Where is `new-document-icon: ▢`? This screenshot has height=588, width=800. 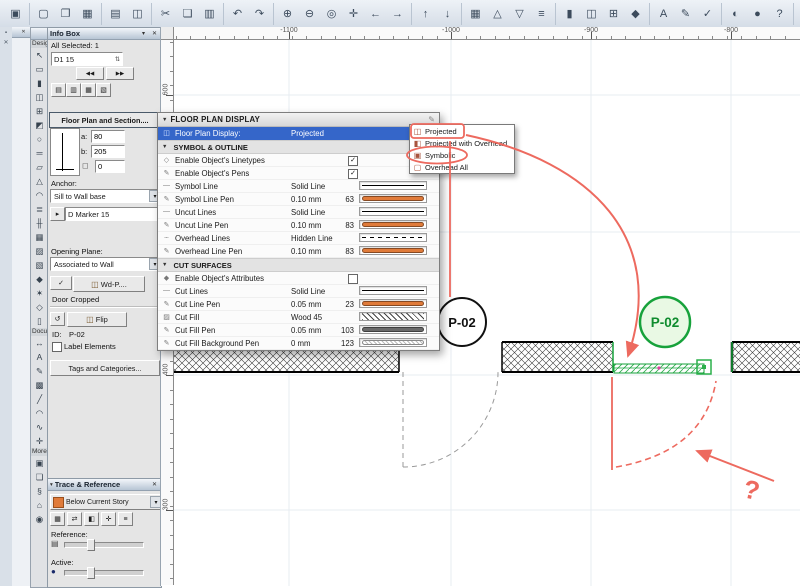 new-document-icon: ▢ is located at coordinates (43, 13).